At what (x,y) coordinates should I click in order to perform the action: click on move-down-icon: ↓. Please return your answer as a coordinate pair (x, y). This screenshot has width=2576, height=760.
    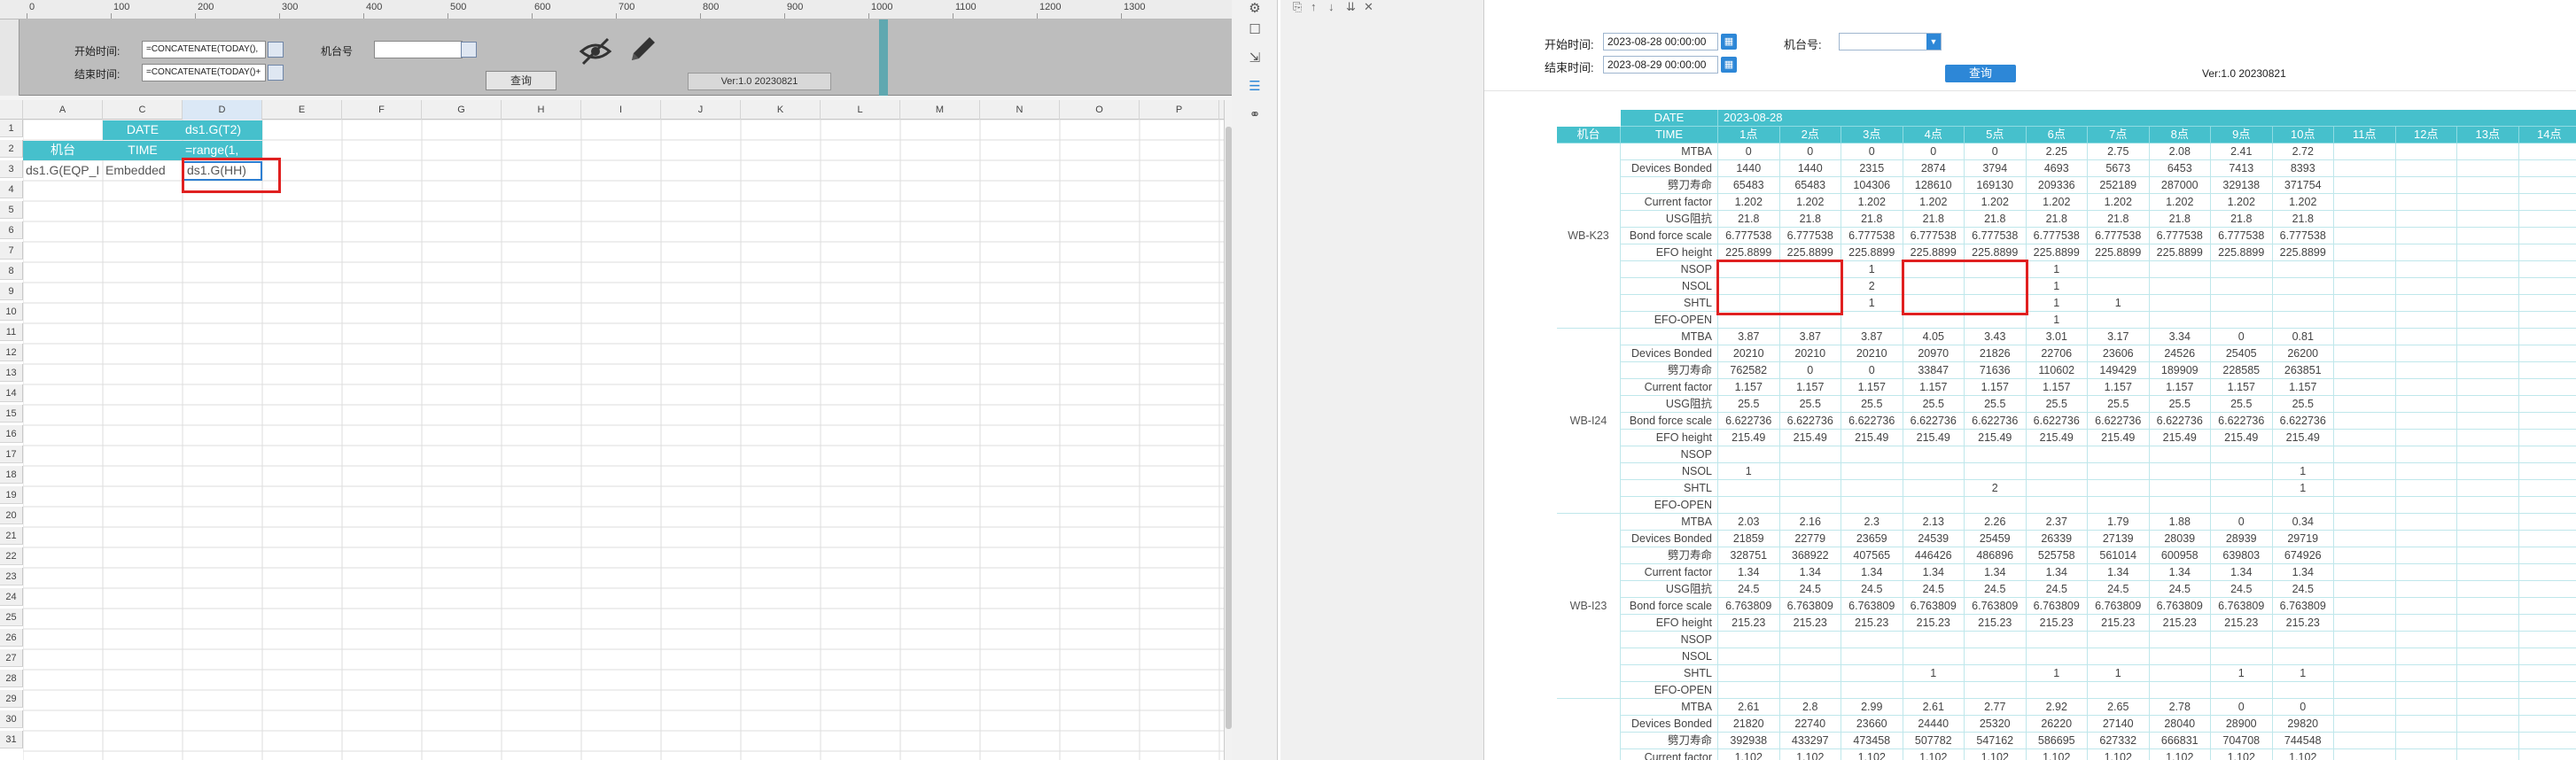
    Looking at the image, I should click on (1331, 6).